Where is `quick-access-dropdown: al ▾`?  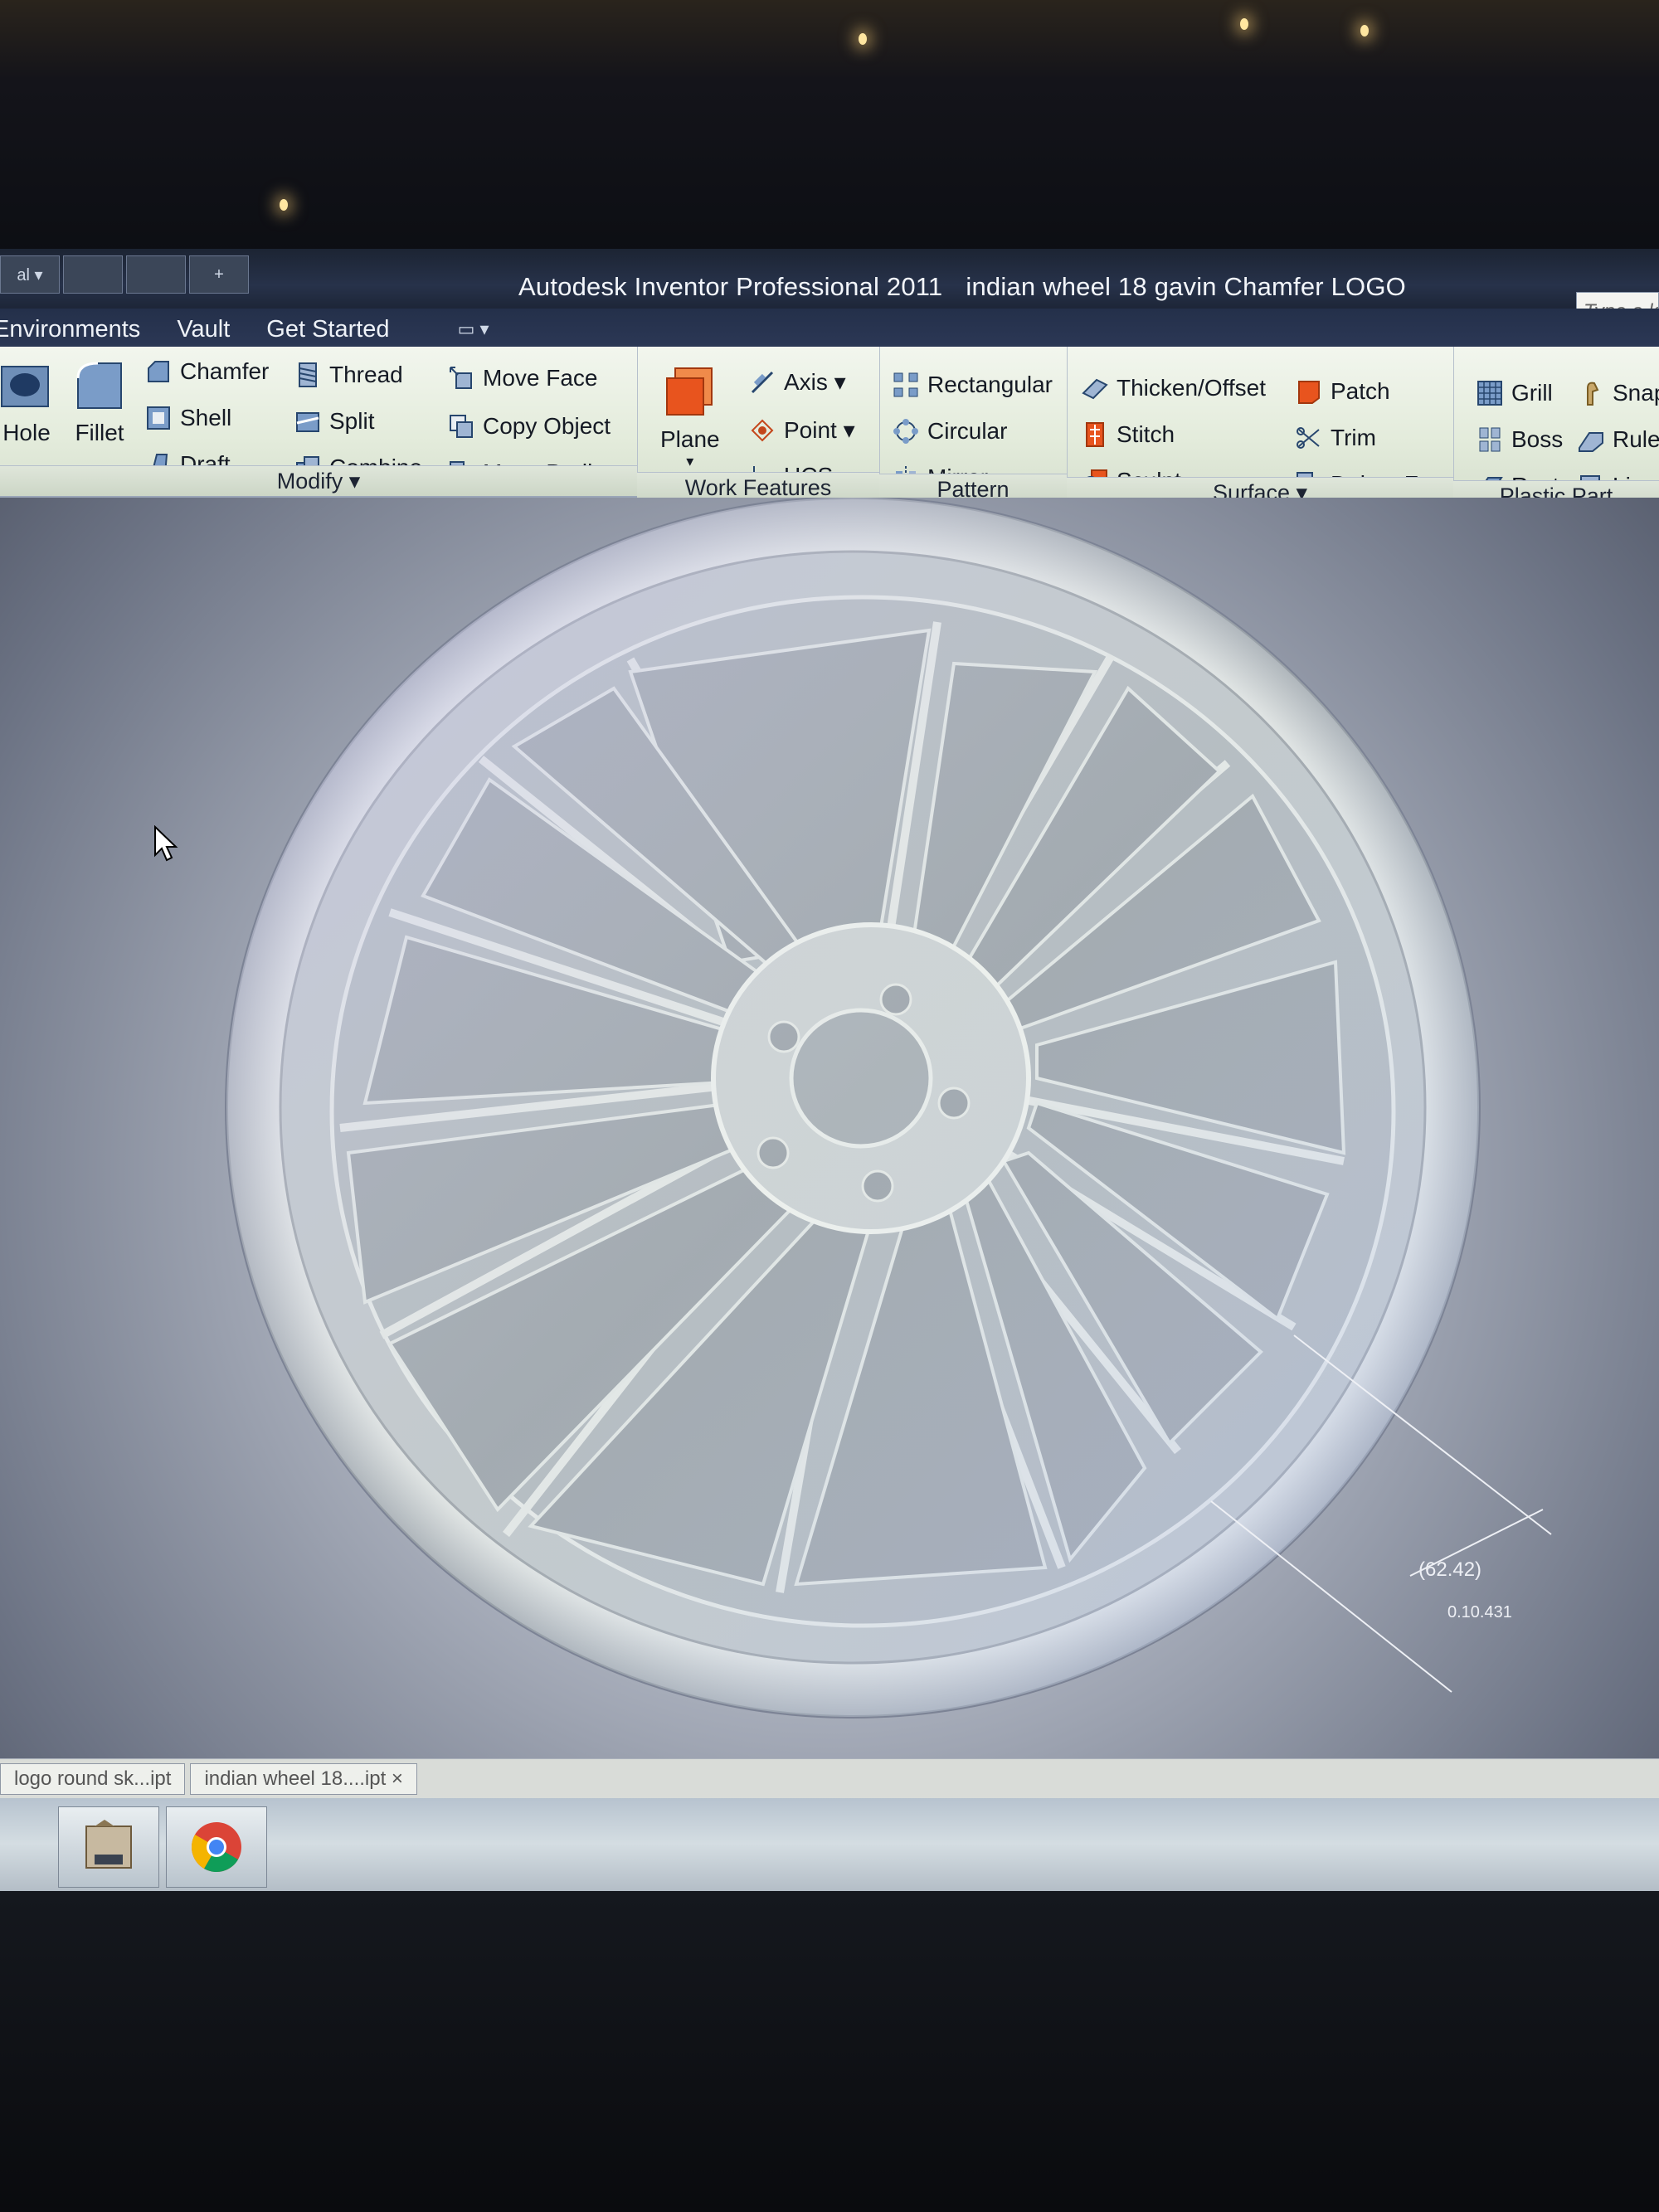 quick-access-dropdown: al ▾ is located at coordinates (30, 274).